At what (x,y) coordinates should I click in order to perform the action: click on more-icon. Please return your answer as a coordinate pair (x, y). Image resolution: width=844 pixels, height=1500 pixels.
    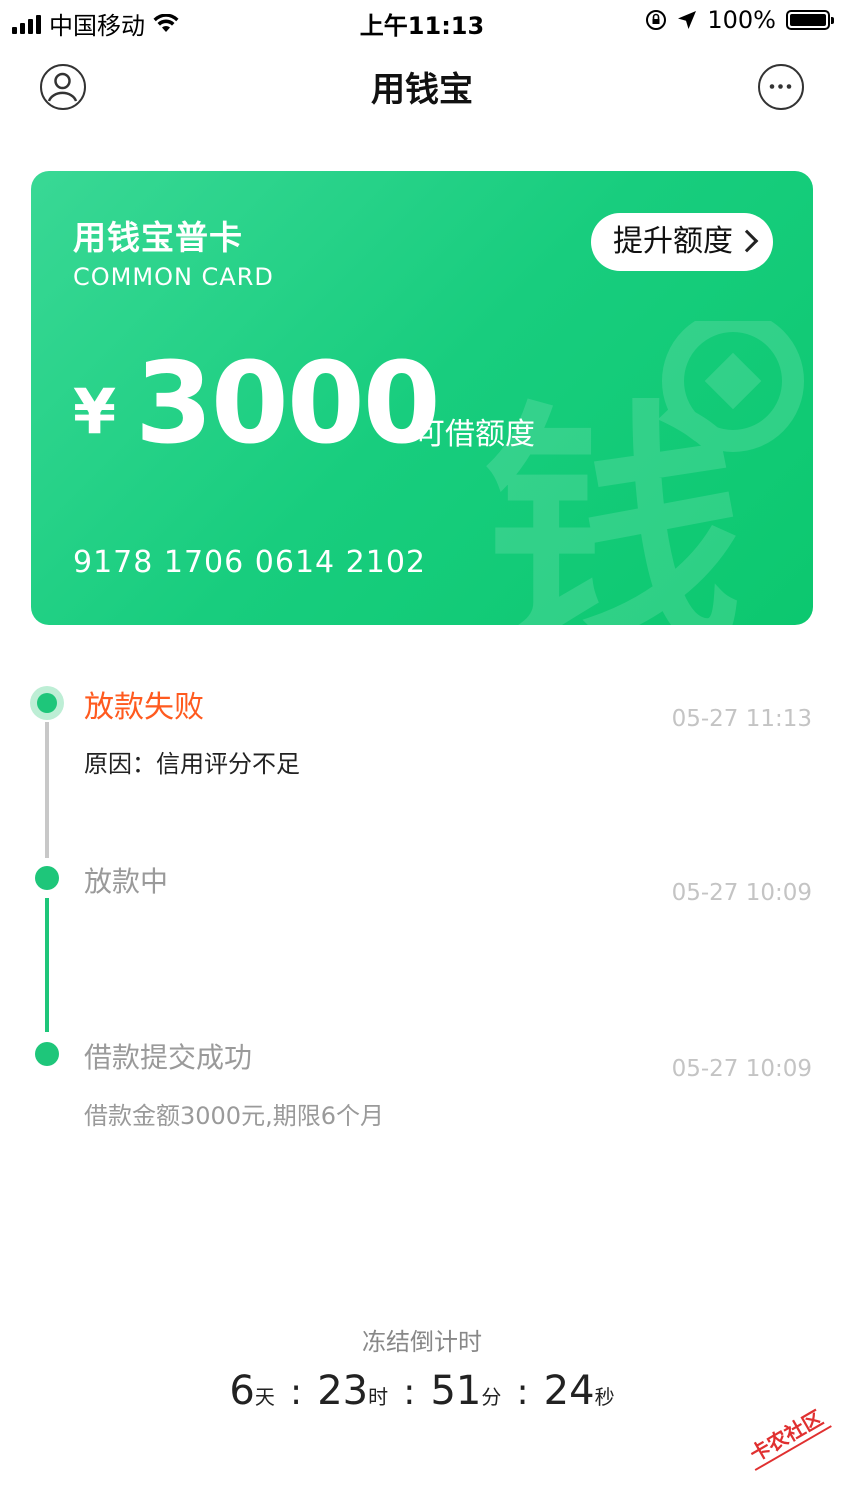
    Looking at the image, I should click on (780, 86).